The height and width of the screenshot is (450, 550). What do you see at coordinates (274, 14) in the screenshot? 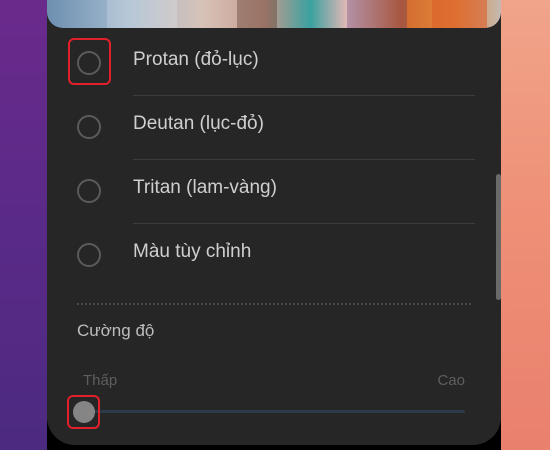
I see `preview-photo` at bounding box center [274, 14].